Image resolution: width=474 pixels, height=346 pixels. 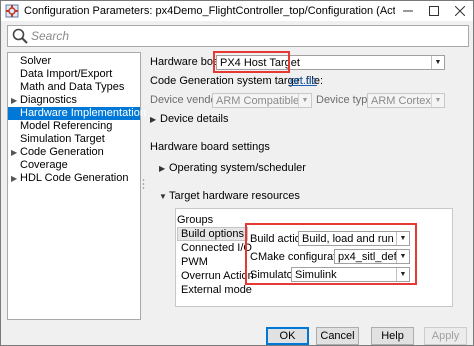 What do you see at coordinates (74, 165) in the screenshot?
I see `tree-item-coverage: Coverage` at bounding box center [74, 165].